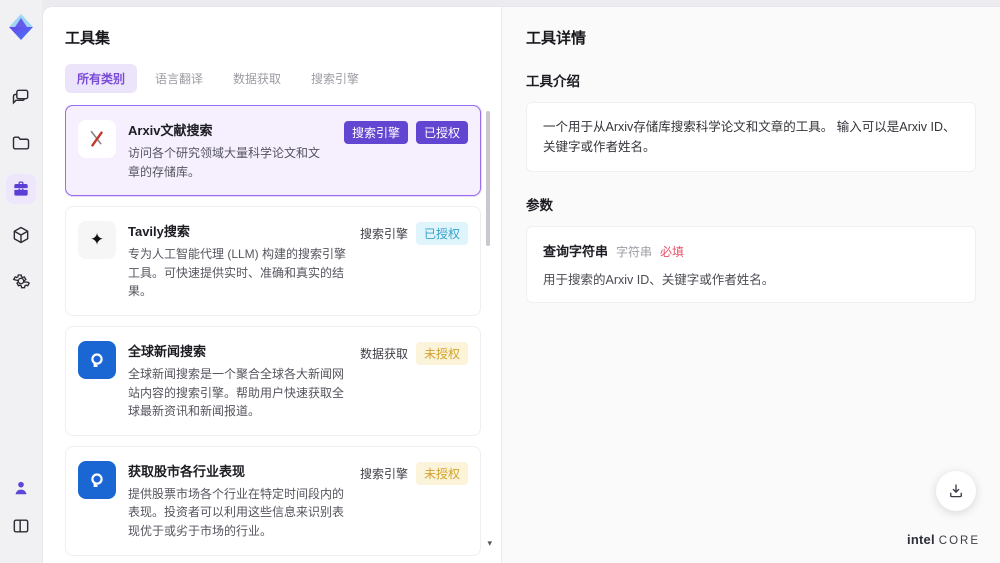 The height and width of the screenshot is (563, 1000). Describe the element at coordinates (556, 38) in the screenshot. I see `detail-title: 工具详情` at that location.